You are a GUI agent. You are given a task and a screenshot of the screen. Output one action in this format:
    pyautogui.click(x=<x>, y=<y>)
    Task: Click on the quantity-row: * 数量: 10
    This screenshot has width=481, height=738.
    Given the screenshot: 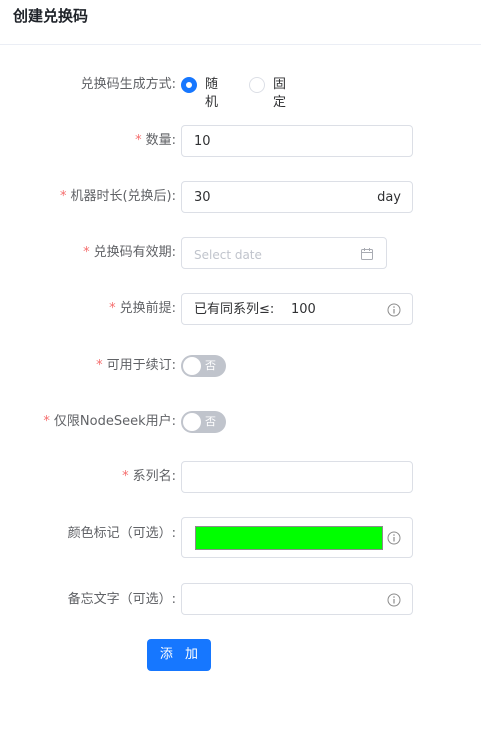 What is the action you would take?
    pyautogui.click(x=240, y=141)
    